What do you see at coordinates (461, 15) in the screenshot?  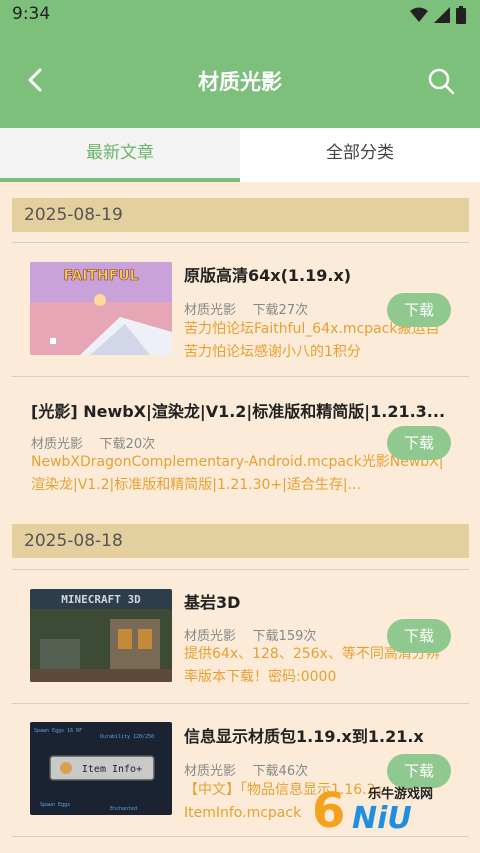 I see `battery-icon` at bounding box center [461, 15].